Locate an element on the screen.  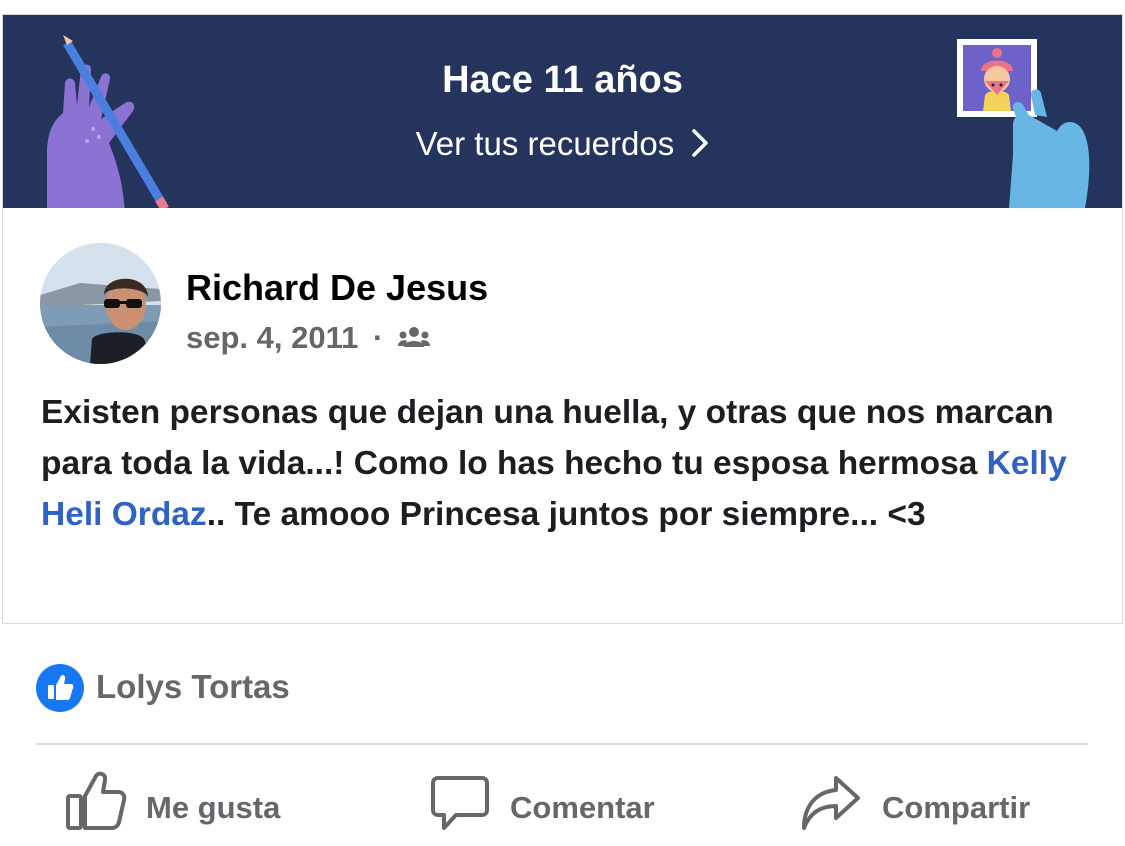
liked-by-name: Lolys Tortas is located at coordinates (193, 687).